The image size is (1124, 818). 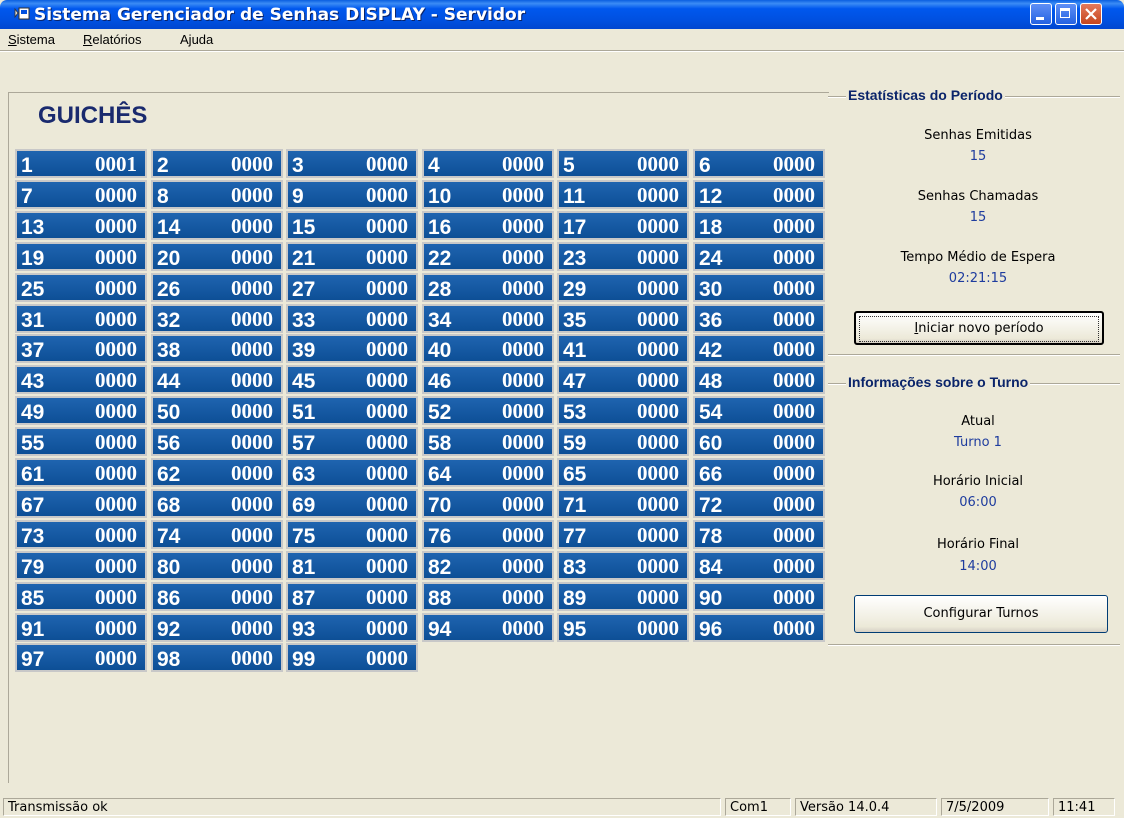 I want to click on counter-11: 11 0000, so click(x=623, y=194).